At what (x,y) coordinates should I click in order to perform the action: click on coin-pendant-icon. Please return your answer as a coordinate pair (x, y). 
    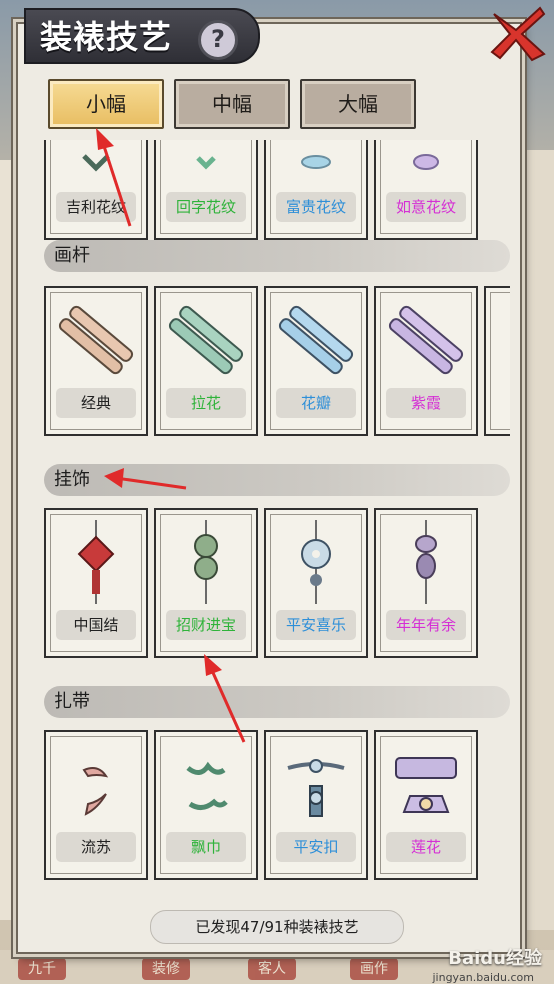
    Looking at the image, I should click on (206, 562).